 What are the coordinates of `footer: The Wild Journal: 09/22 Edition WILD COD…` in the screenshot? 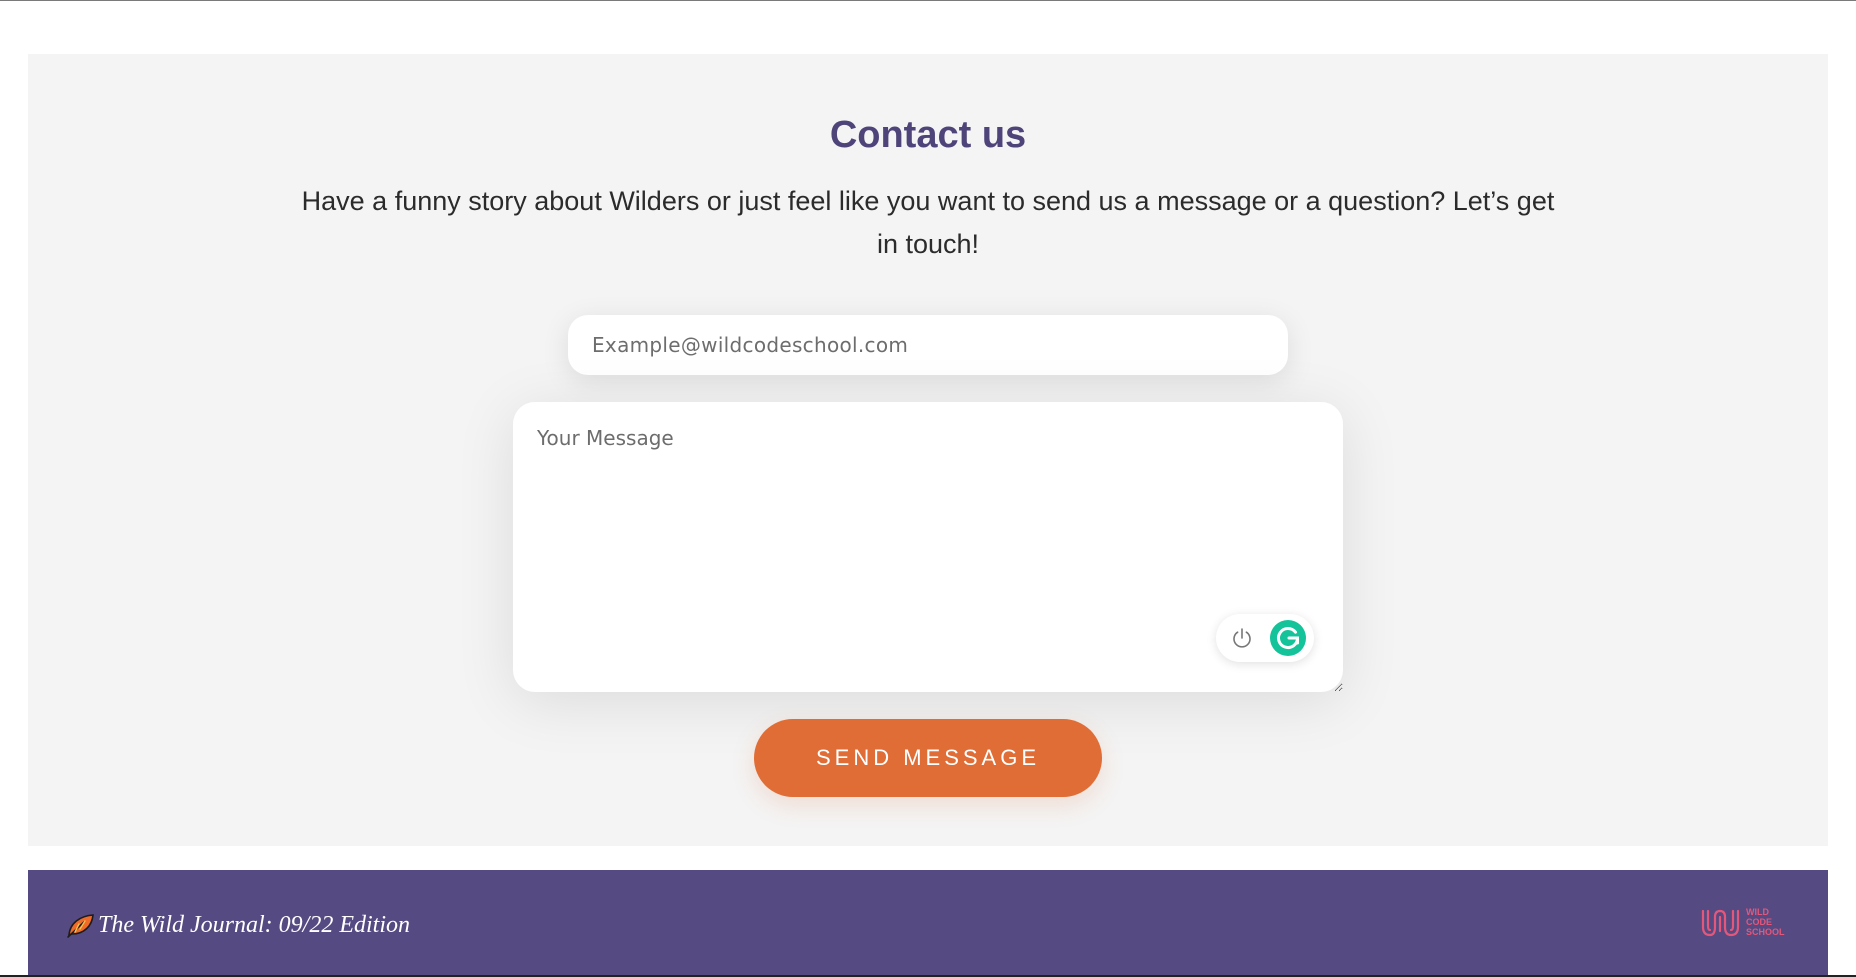 It's located at (928, 923).